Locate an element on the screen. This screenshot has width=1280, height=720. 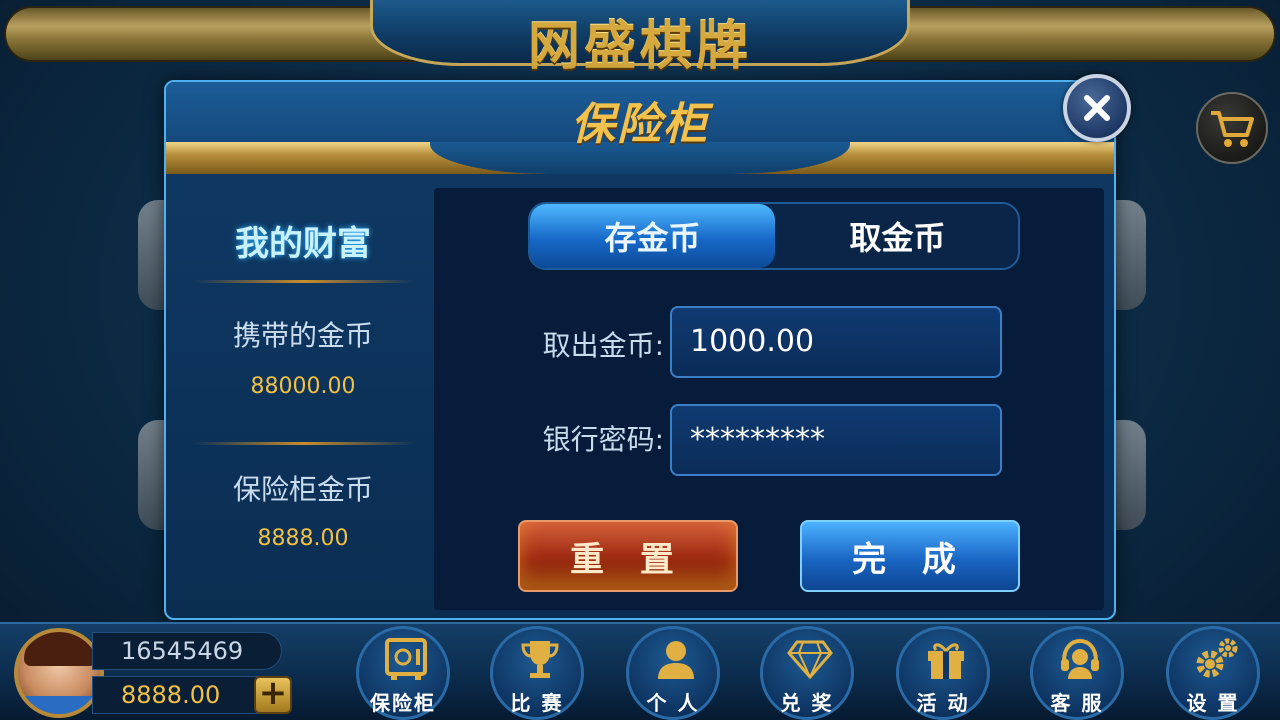
password-label: 银行密码: is located at coordinates (603, 439).